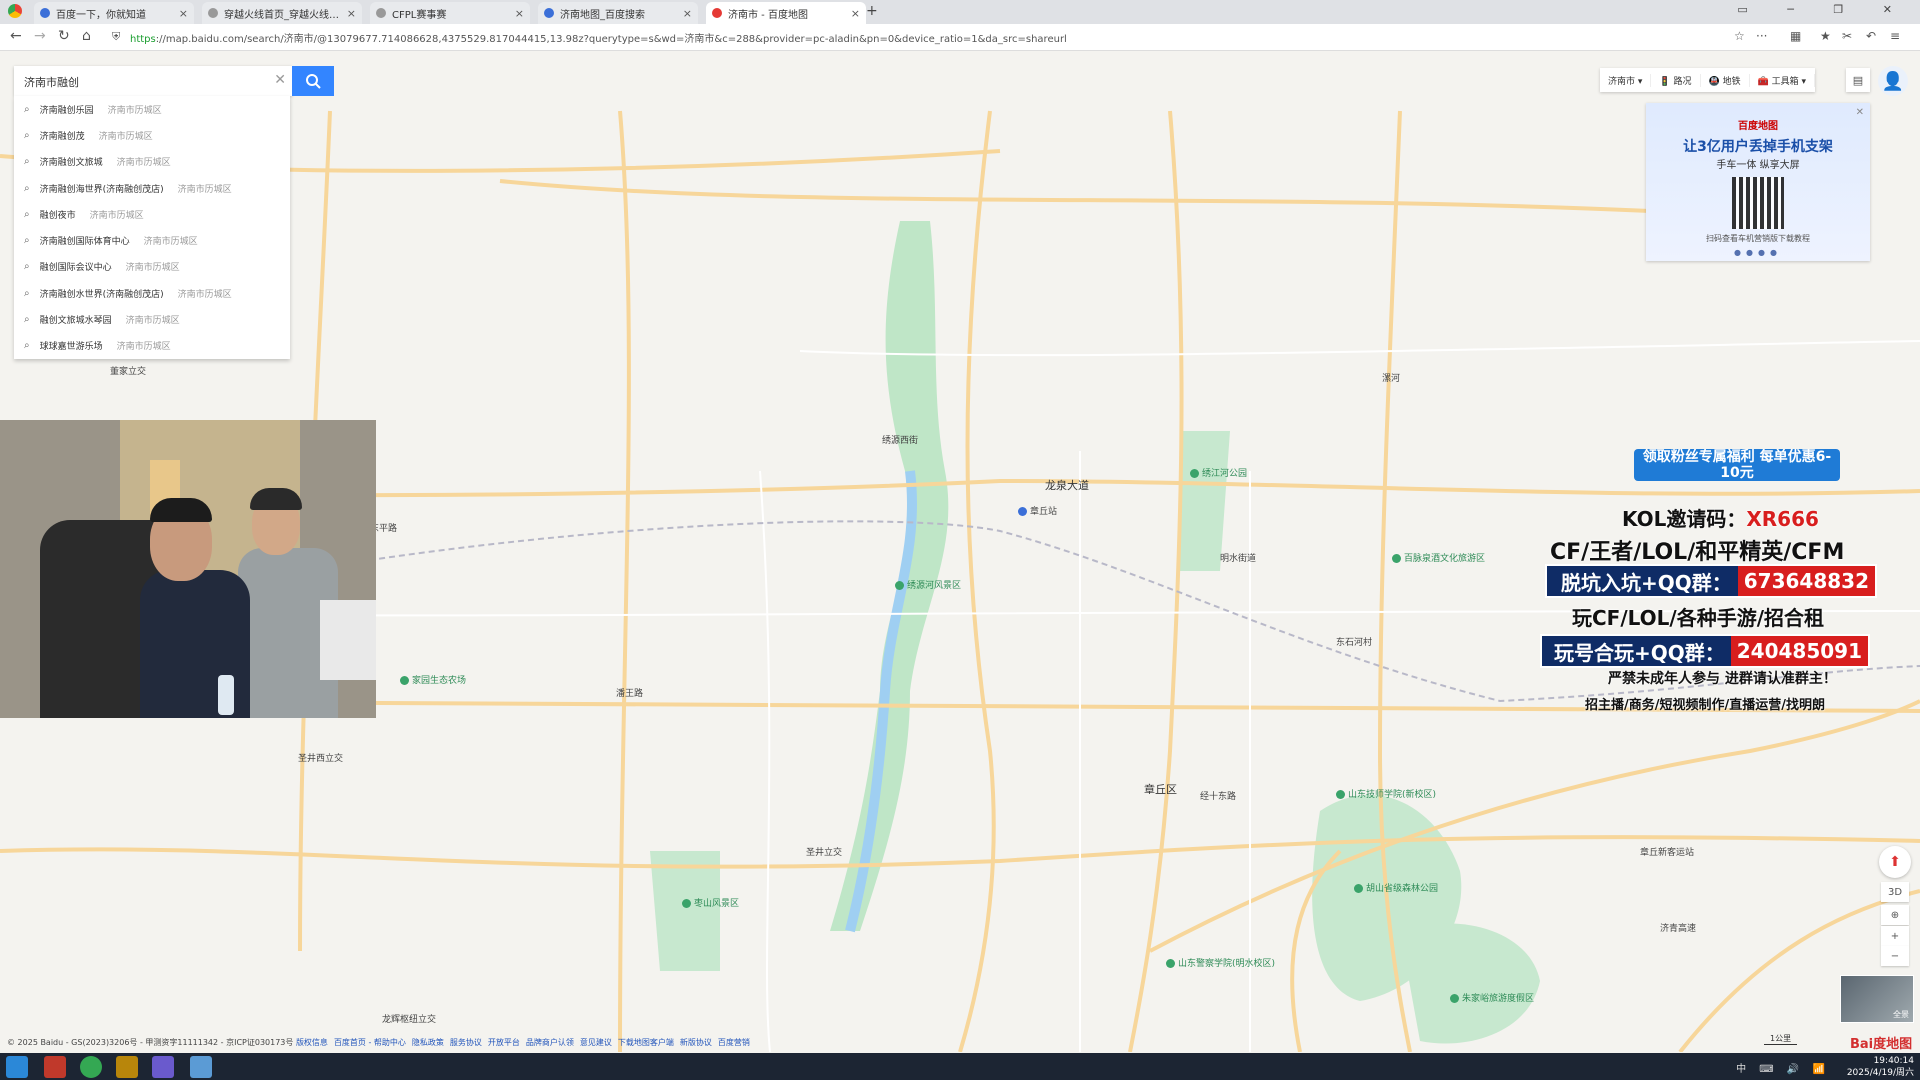 Image resolution: width=1920 pixels, height=1080 pixels. I want to click on bookmark-star-icon: ☆, so click(1739, 36).